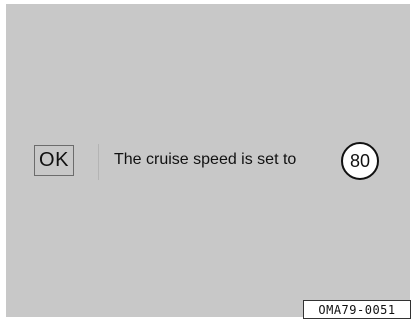 This screenshot has height=321, width=419. I want to click on figure-code-label: OMA79-0051, so click(357, 309).